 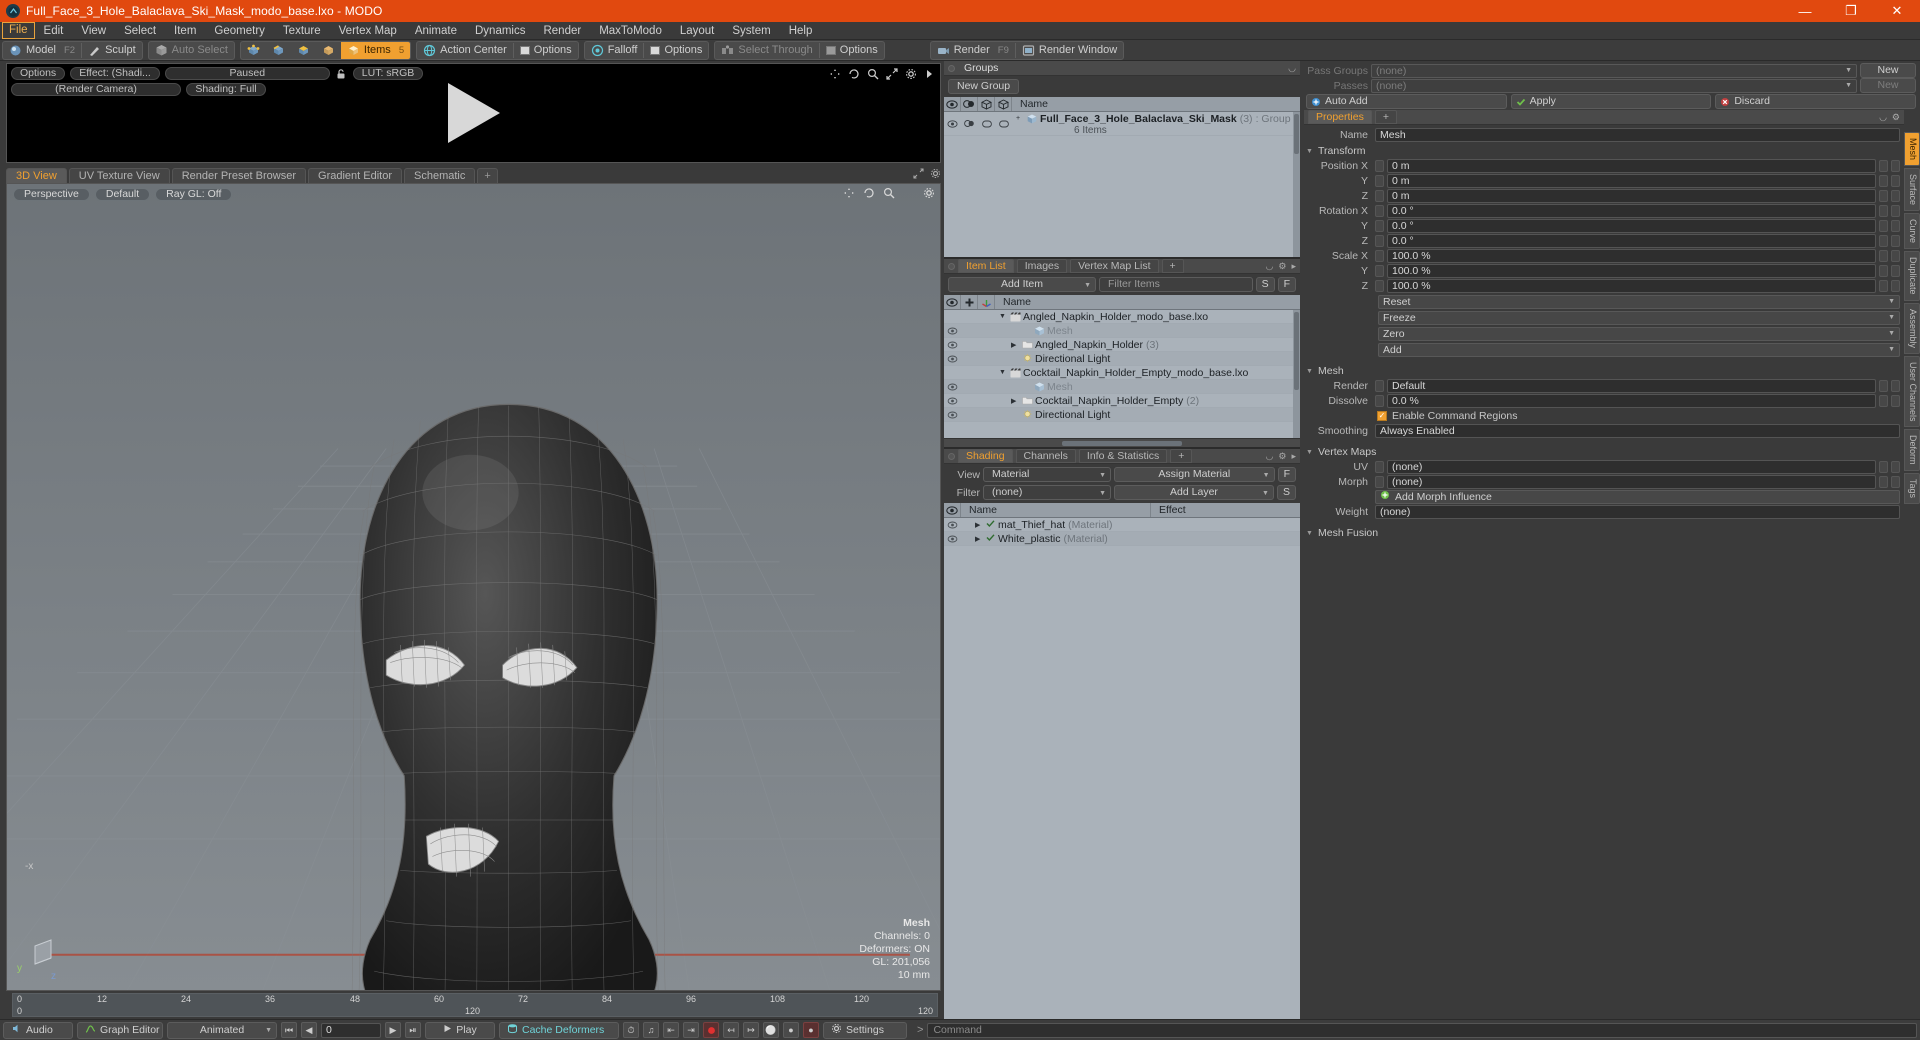 What do you see at coordinates (559, 1030) in the screenshot?
I see `cache-deformers-button: Cache Deformers` at bounding box center [559, 1030].